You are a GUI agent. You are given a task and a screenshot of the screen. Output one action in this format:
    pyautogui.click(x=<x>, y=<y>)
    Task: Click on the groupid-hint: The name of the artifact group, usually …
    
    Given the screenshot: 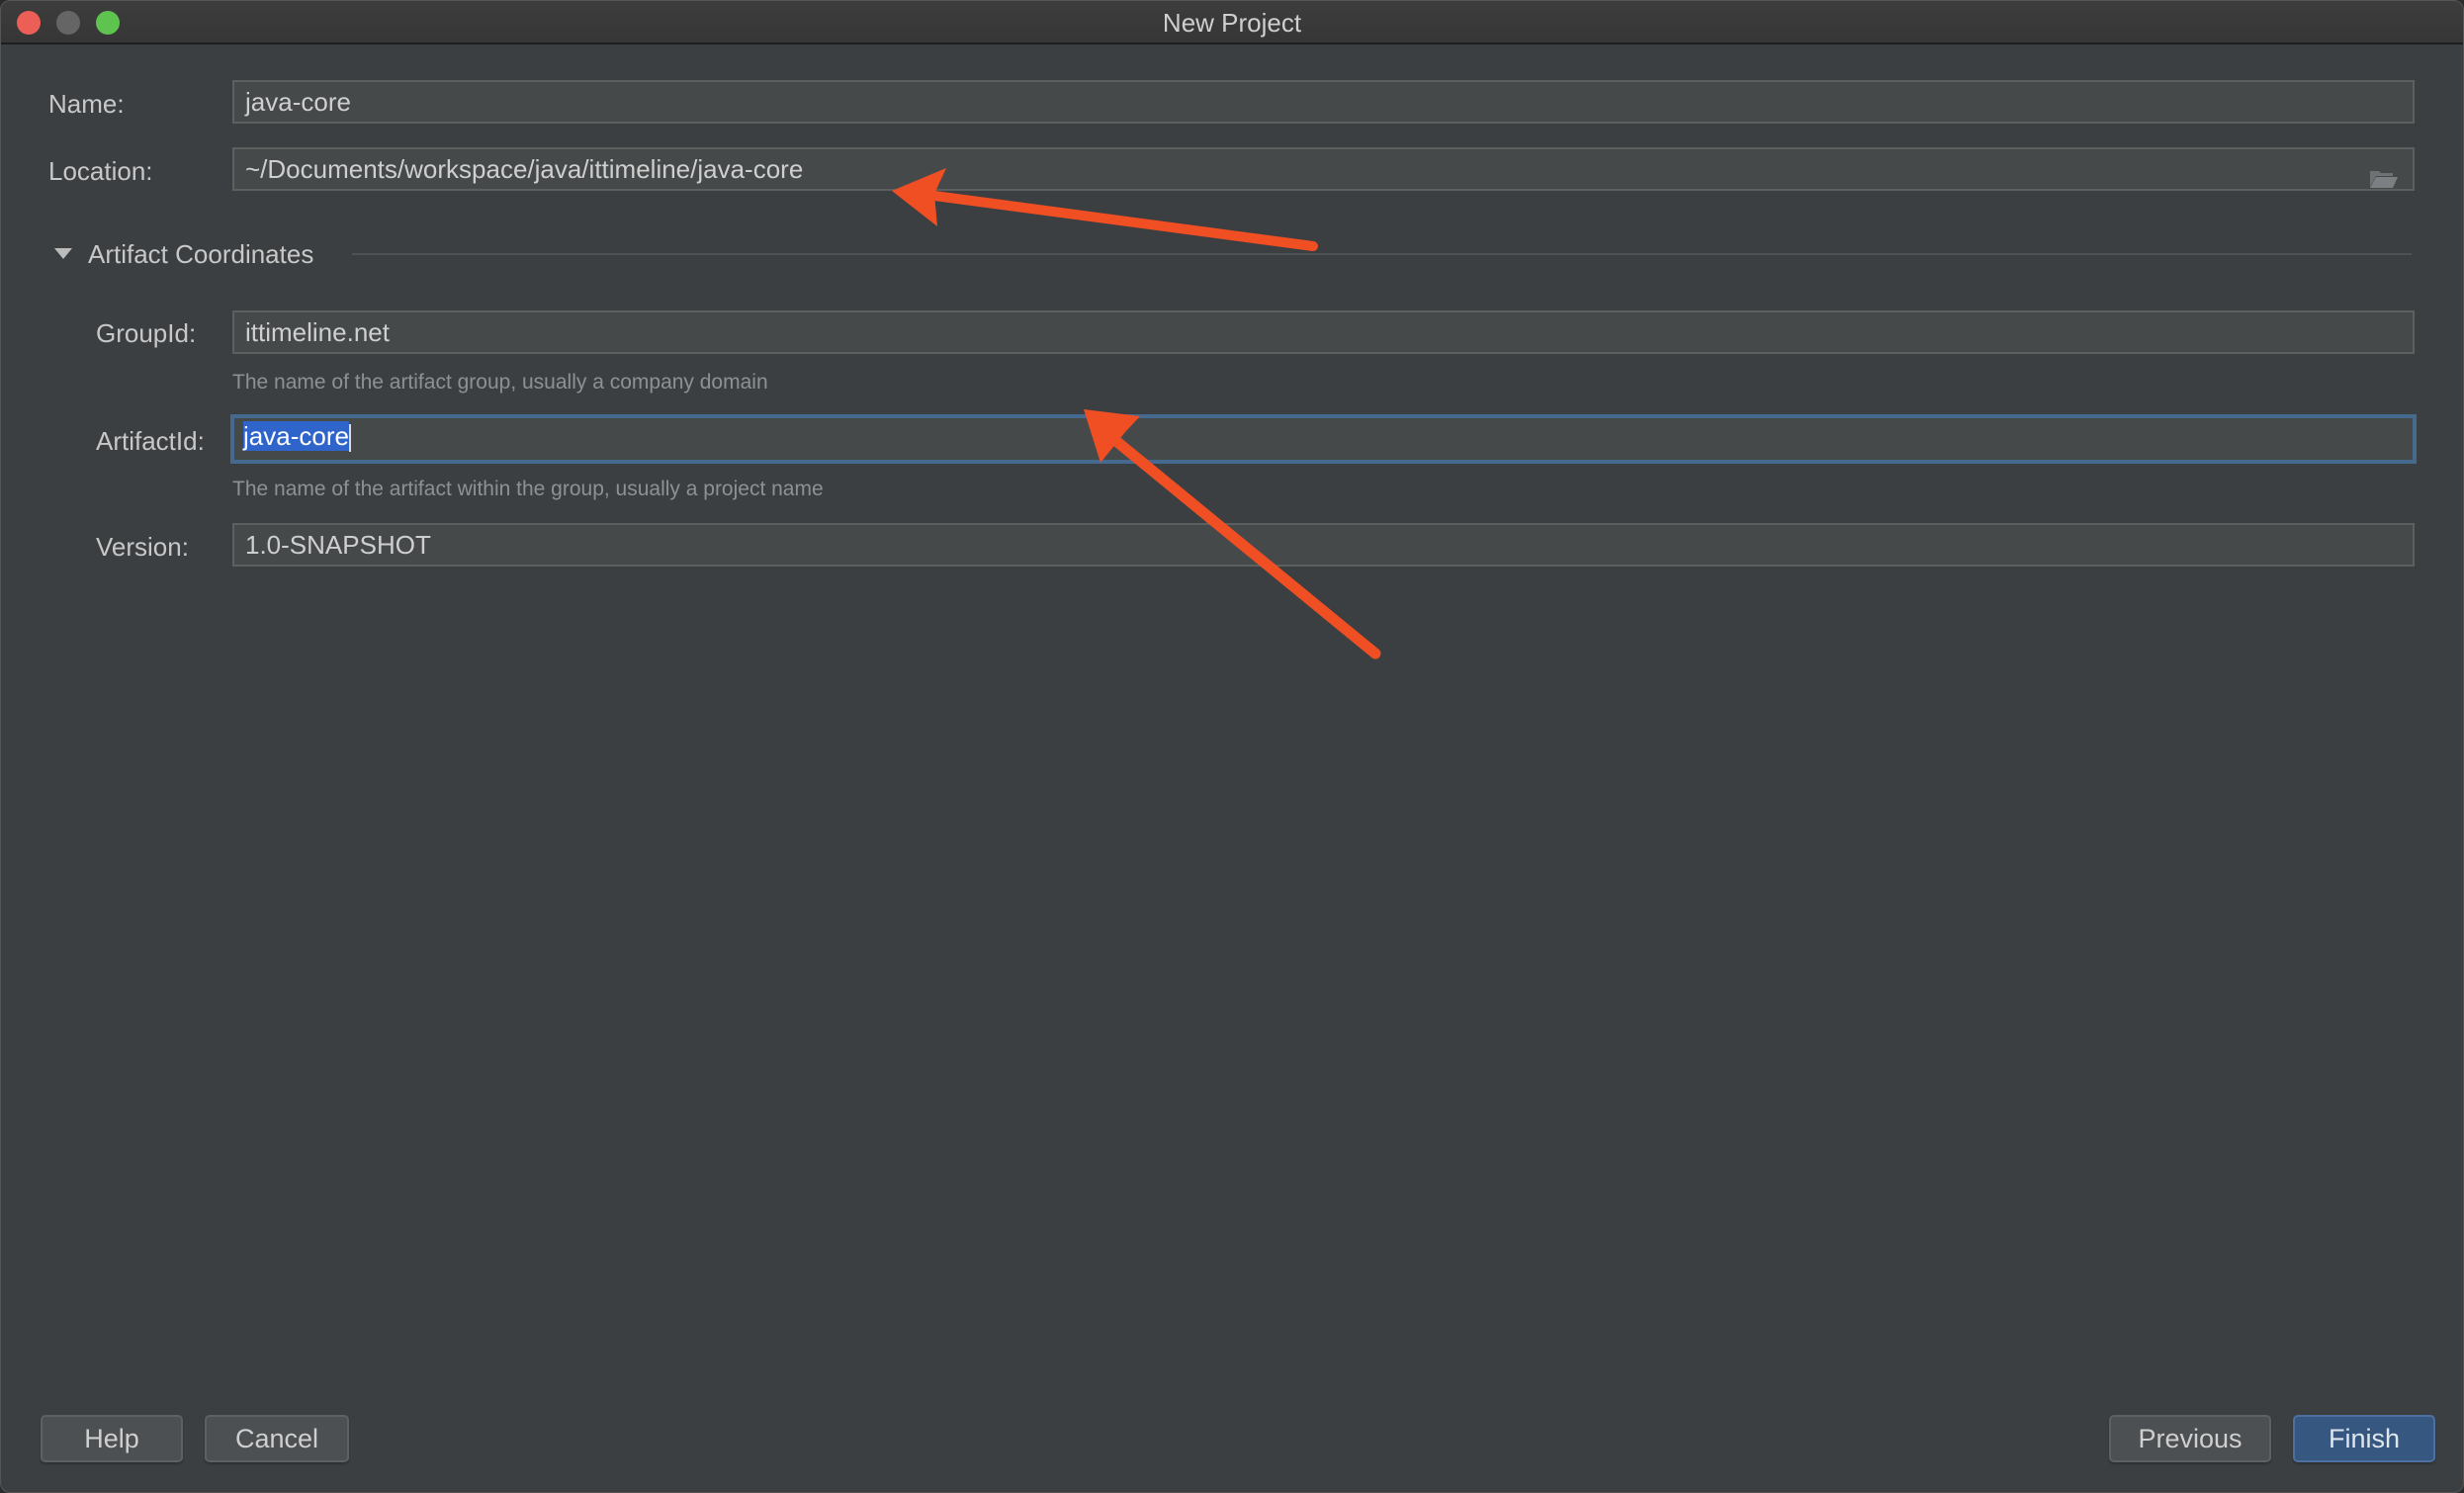 What is the action you would take?
    pyautogui.click(x=500, y=383)
    